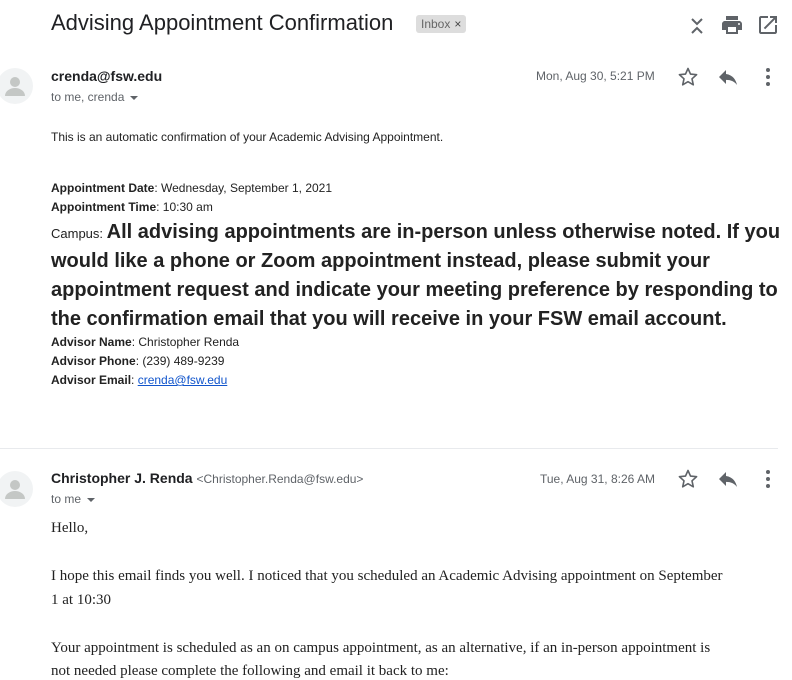 The image size is (792, 680). I want to click on appointment-date-value: : Wednesday, September 1, 2021, so click(243, 188).